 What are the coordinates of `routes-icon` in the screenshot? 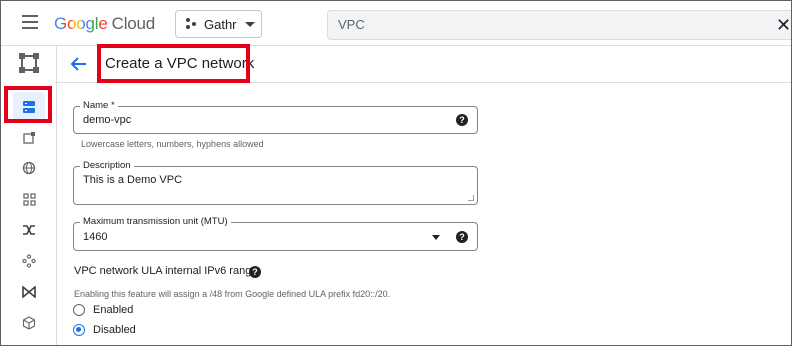 It's located at (29, 261).